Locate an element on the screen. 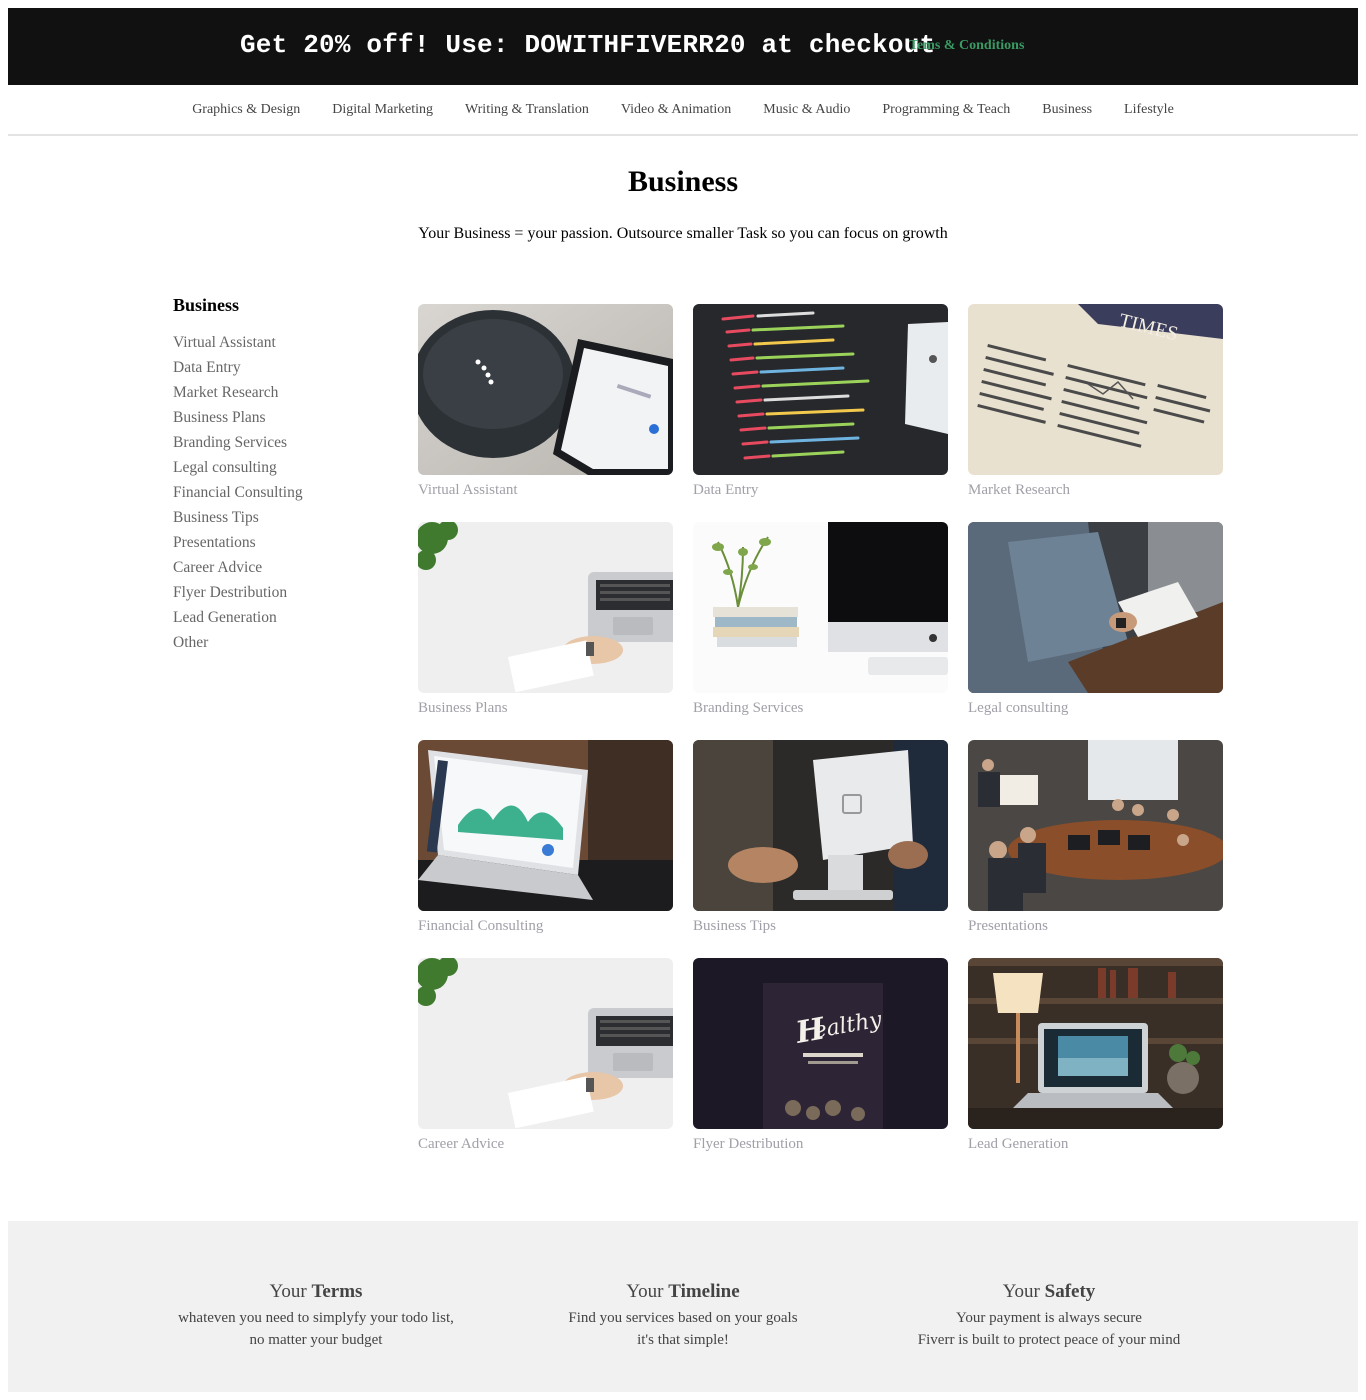 Image resolution: width=1366 pixels, height=1400 pixels. service-card: TIMES Market Research is located at coordinates (1095, 413).